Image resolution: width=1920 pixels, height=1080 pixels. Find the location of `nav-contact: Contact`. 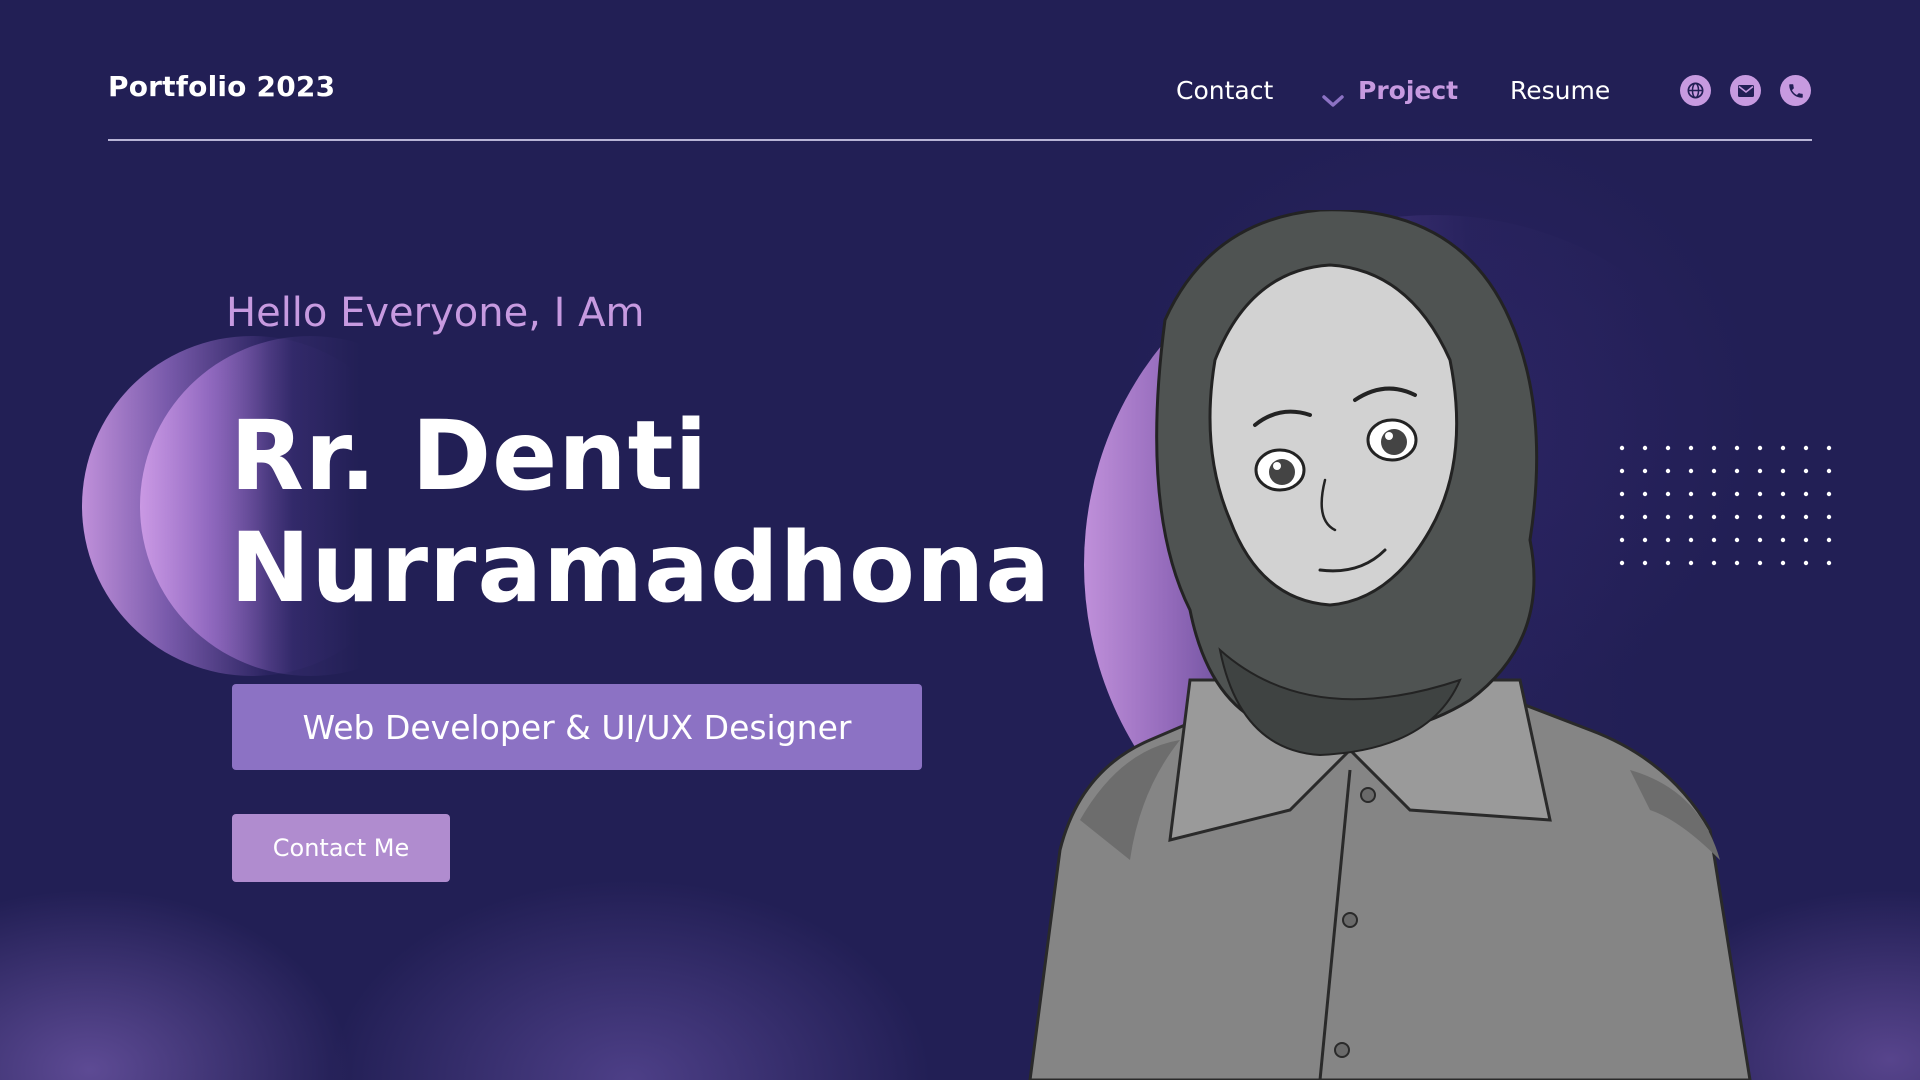

nav-contact: Contact is located at coordinates (1224, 90).